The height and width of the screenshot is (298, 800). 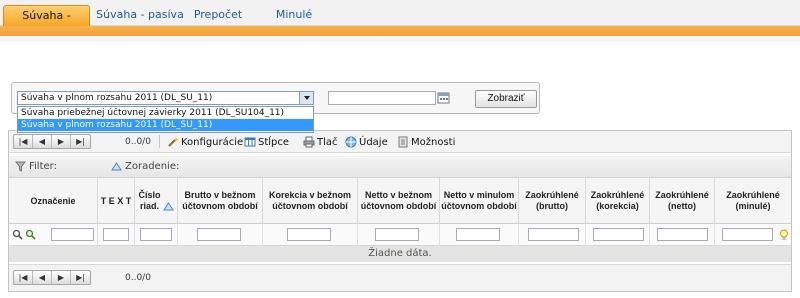 I want to click on col-brutto-label: Brutto v bežnom účtovnom období, so click(x=220, y=200).